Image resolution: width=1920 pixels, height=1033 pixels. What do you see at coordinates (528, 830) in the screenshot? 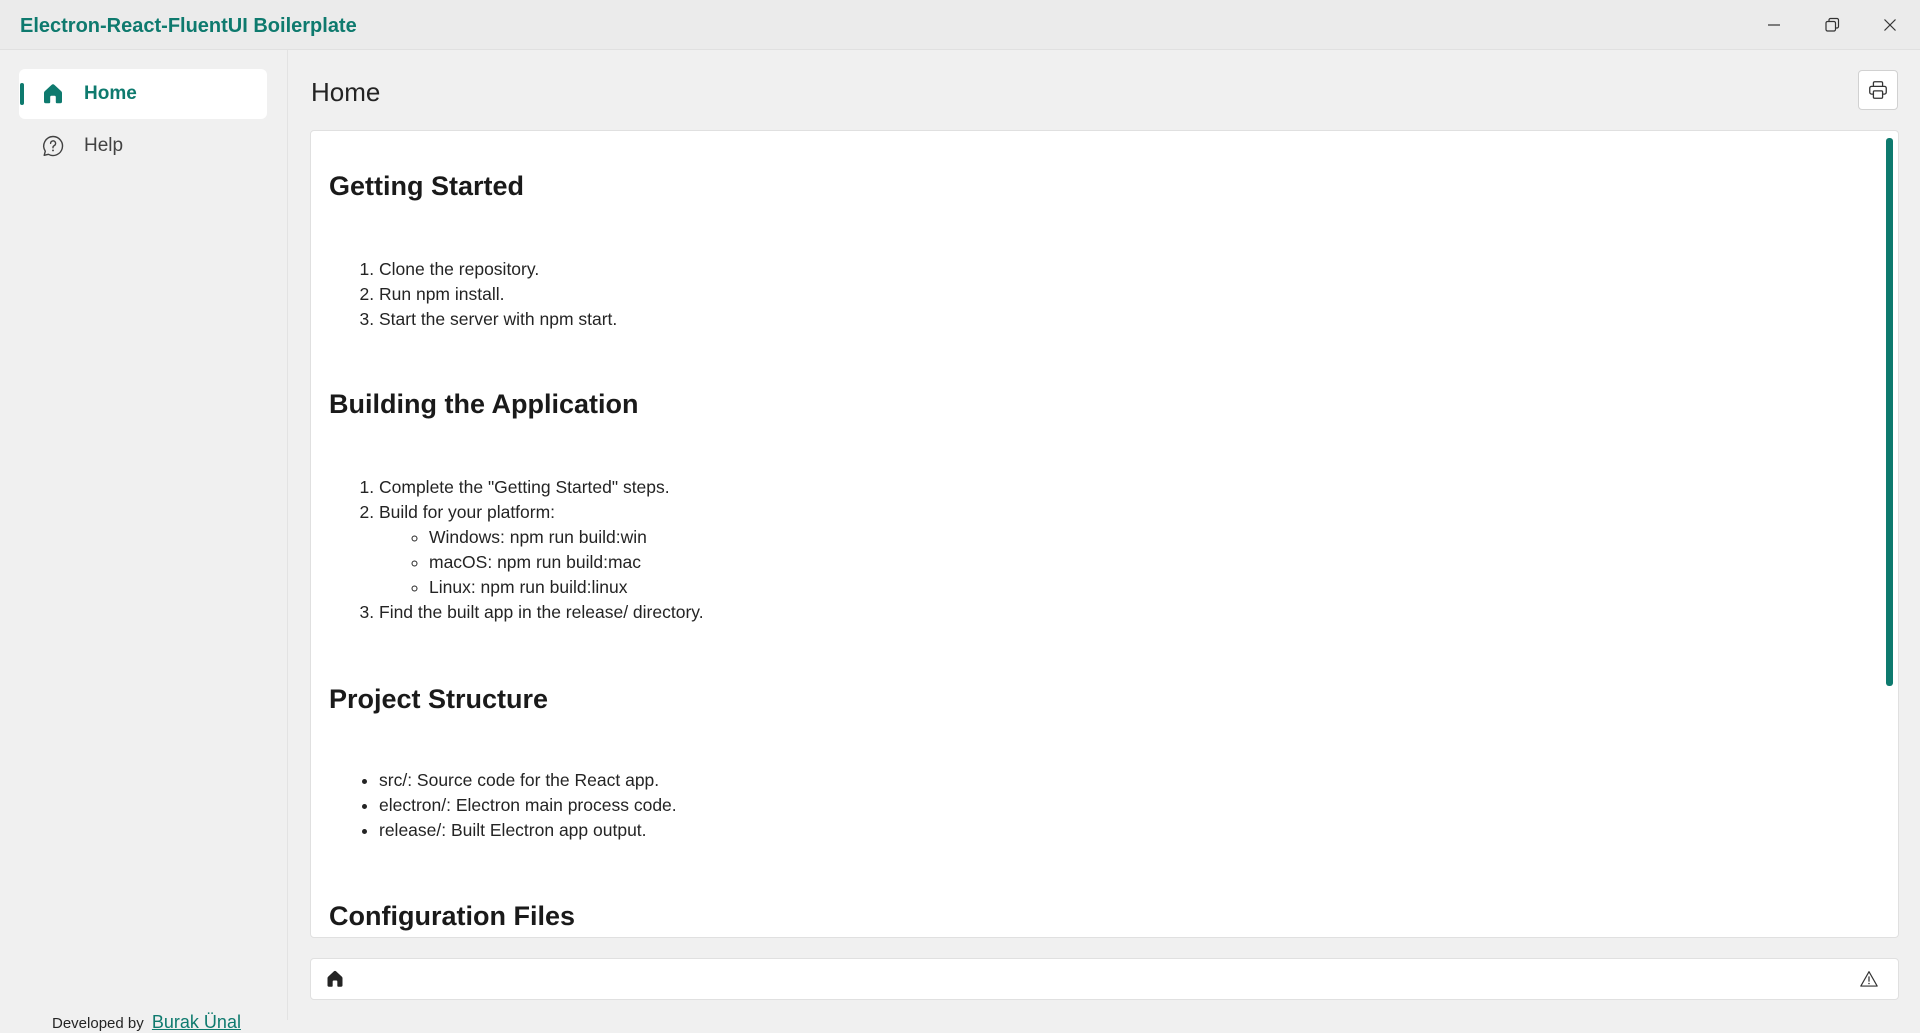
I see `list-item: release/: Built Electron app output.` at bounding box center [528, 830].